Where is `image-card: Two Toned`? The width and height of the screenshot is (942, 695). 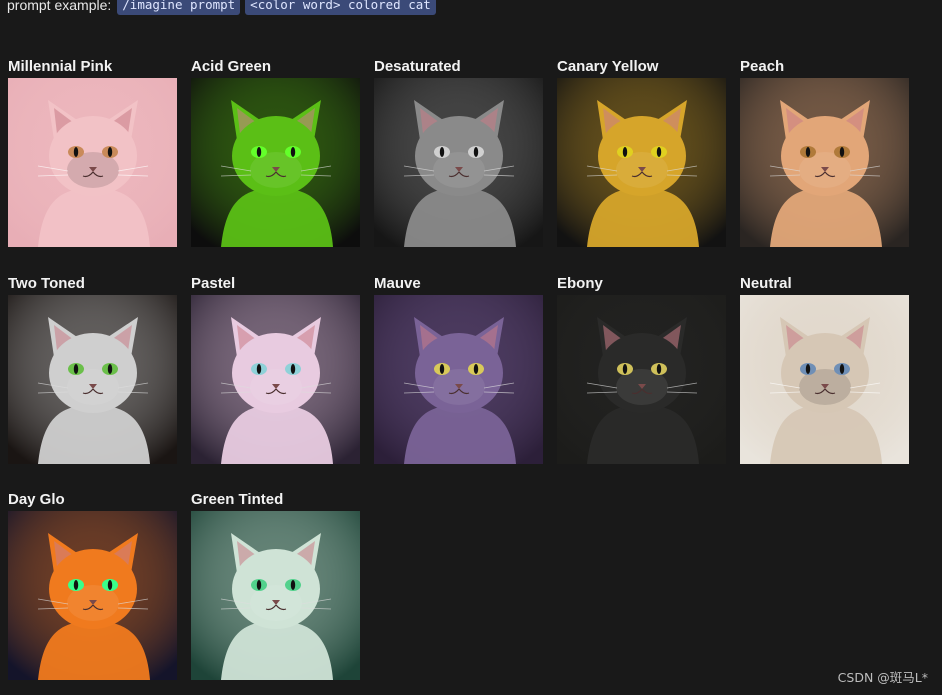
image-card: Two Toned is located at coordinates (93, 369).